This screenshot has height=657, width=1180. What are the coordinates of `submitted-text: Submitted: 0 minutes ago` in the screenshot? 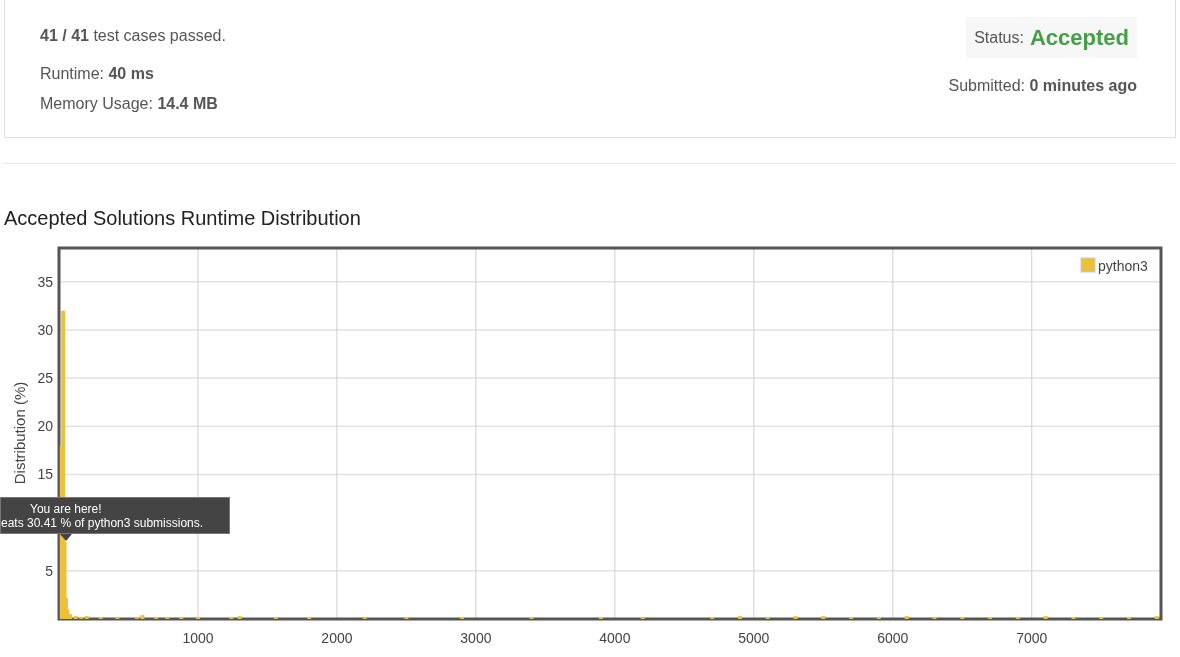 It's located at (1042, 86).